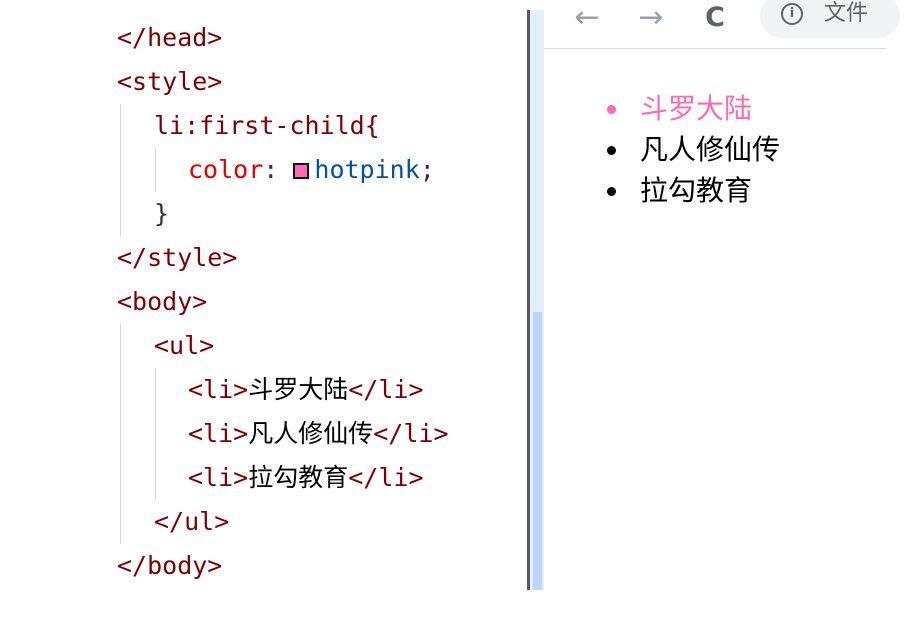 This screenshot has width=905, height=627. I want to click on css-colon: :, so click(271, 169).